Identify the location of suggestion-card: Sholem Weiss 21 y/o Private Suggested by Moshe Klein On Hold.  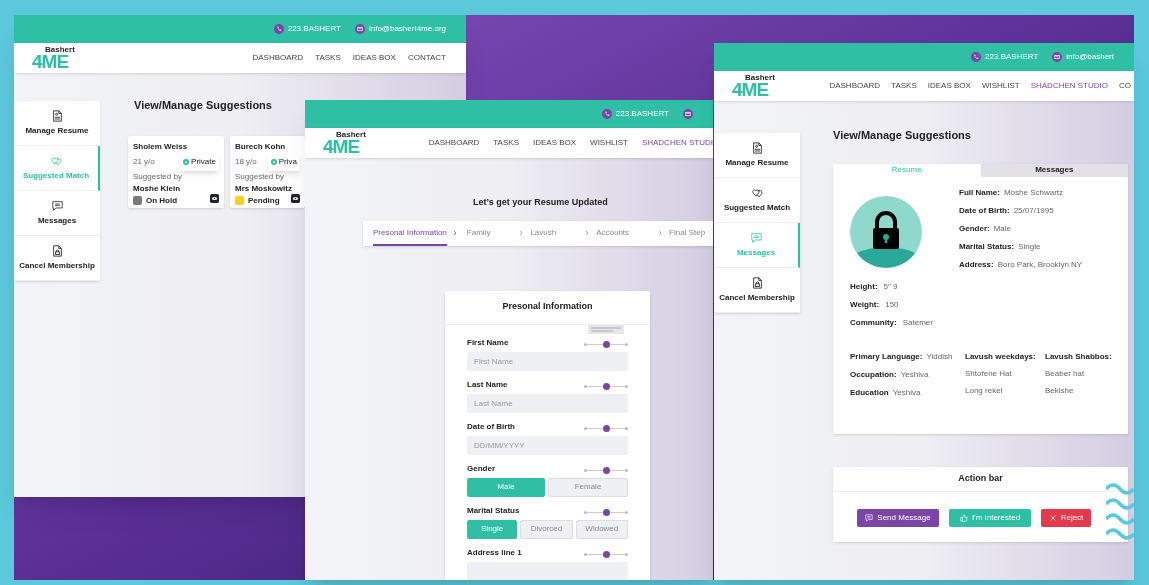
(176, 171).